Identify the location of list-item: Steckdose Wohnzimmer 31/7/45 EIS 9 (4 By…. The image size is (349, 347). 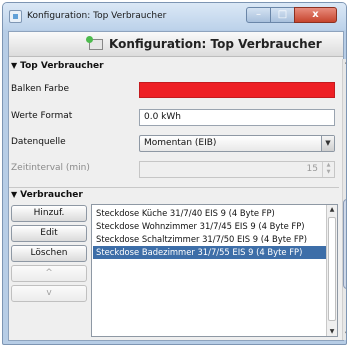
(209, 226).